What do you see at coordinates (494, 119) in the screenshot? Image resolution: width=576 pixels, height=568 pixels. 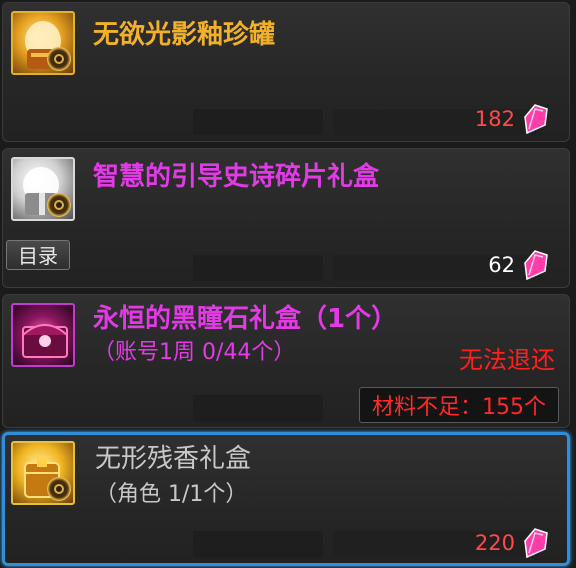 I see `price-value: 182` at bounding box center [494, 119].